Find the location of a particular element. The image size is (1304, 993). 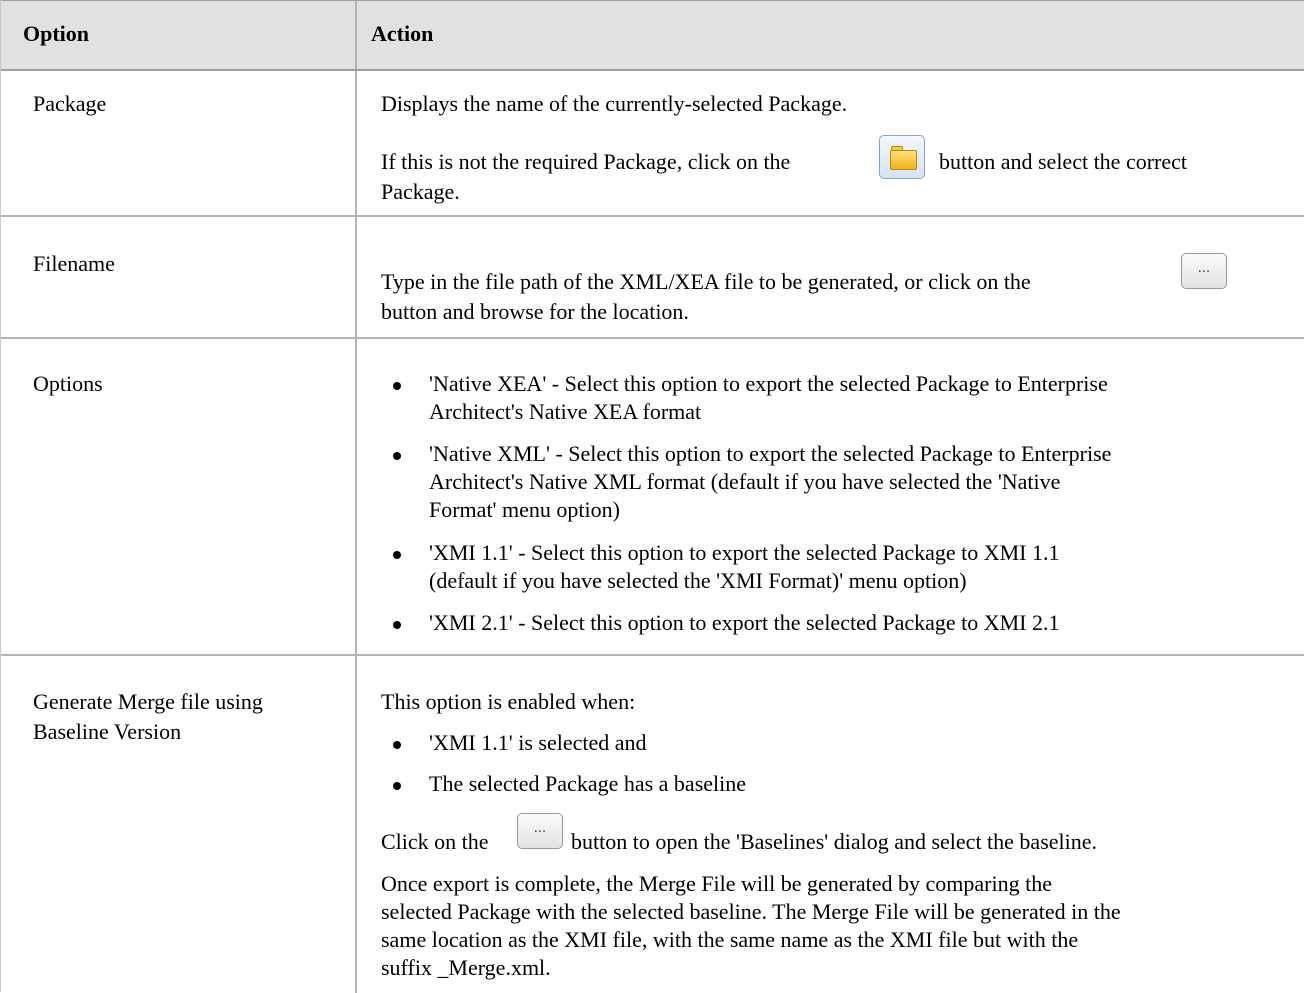

header-action: Action is located at coordinates (402, 33).